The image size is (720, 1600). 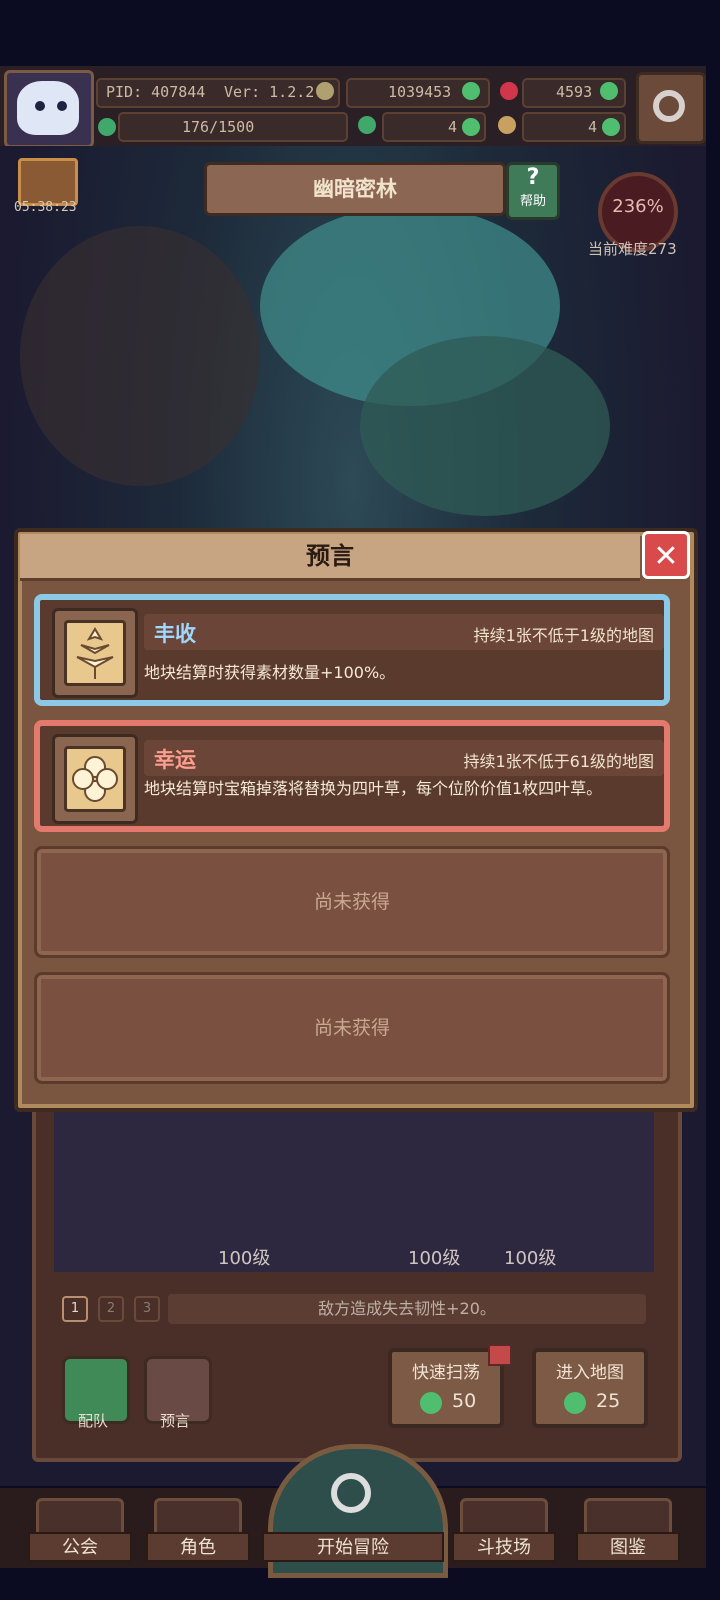 I want to click on prophecy-name: 幸运, so click(x=175, y=760).